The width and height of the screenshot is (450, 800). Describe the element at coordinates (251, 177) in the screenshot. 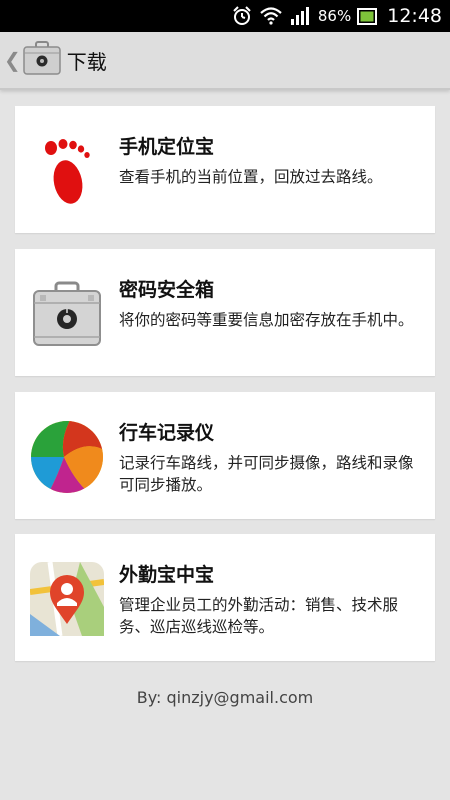

I see `app-description: 查看手机的当前位置，回放过去路线。` at that location.